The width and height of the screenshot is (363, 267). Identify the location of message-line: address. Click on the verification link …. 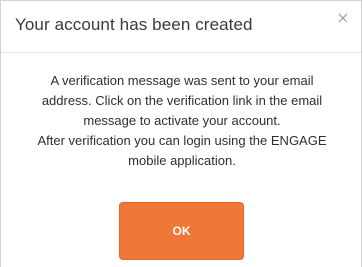
(182, 100).